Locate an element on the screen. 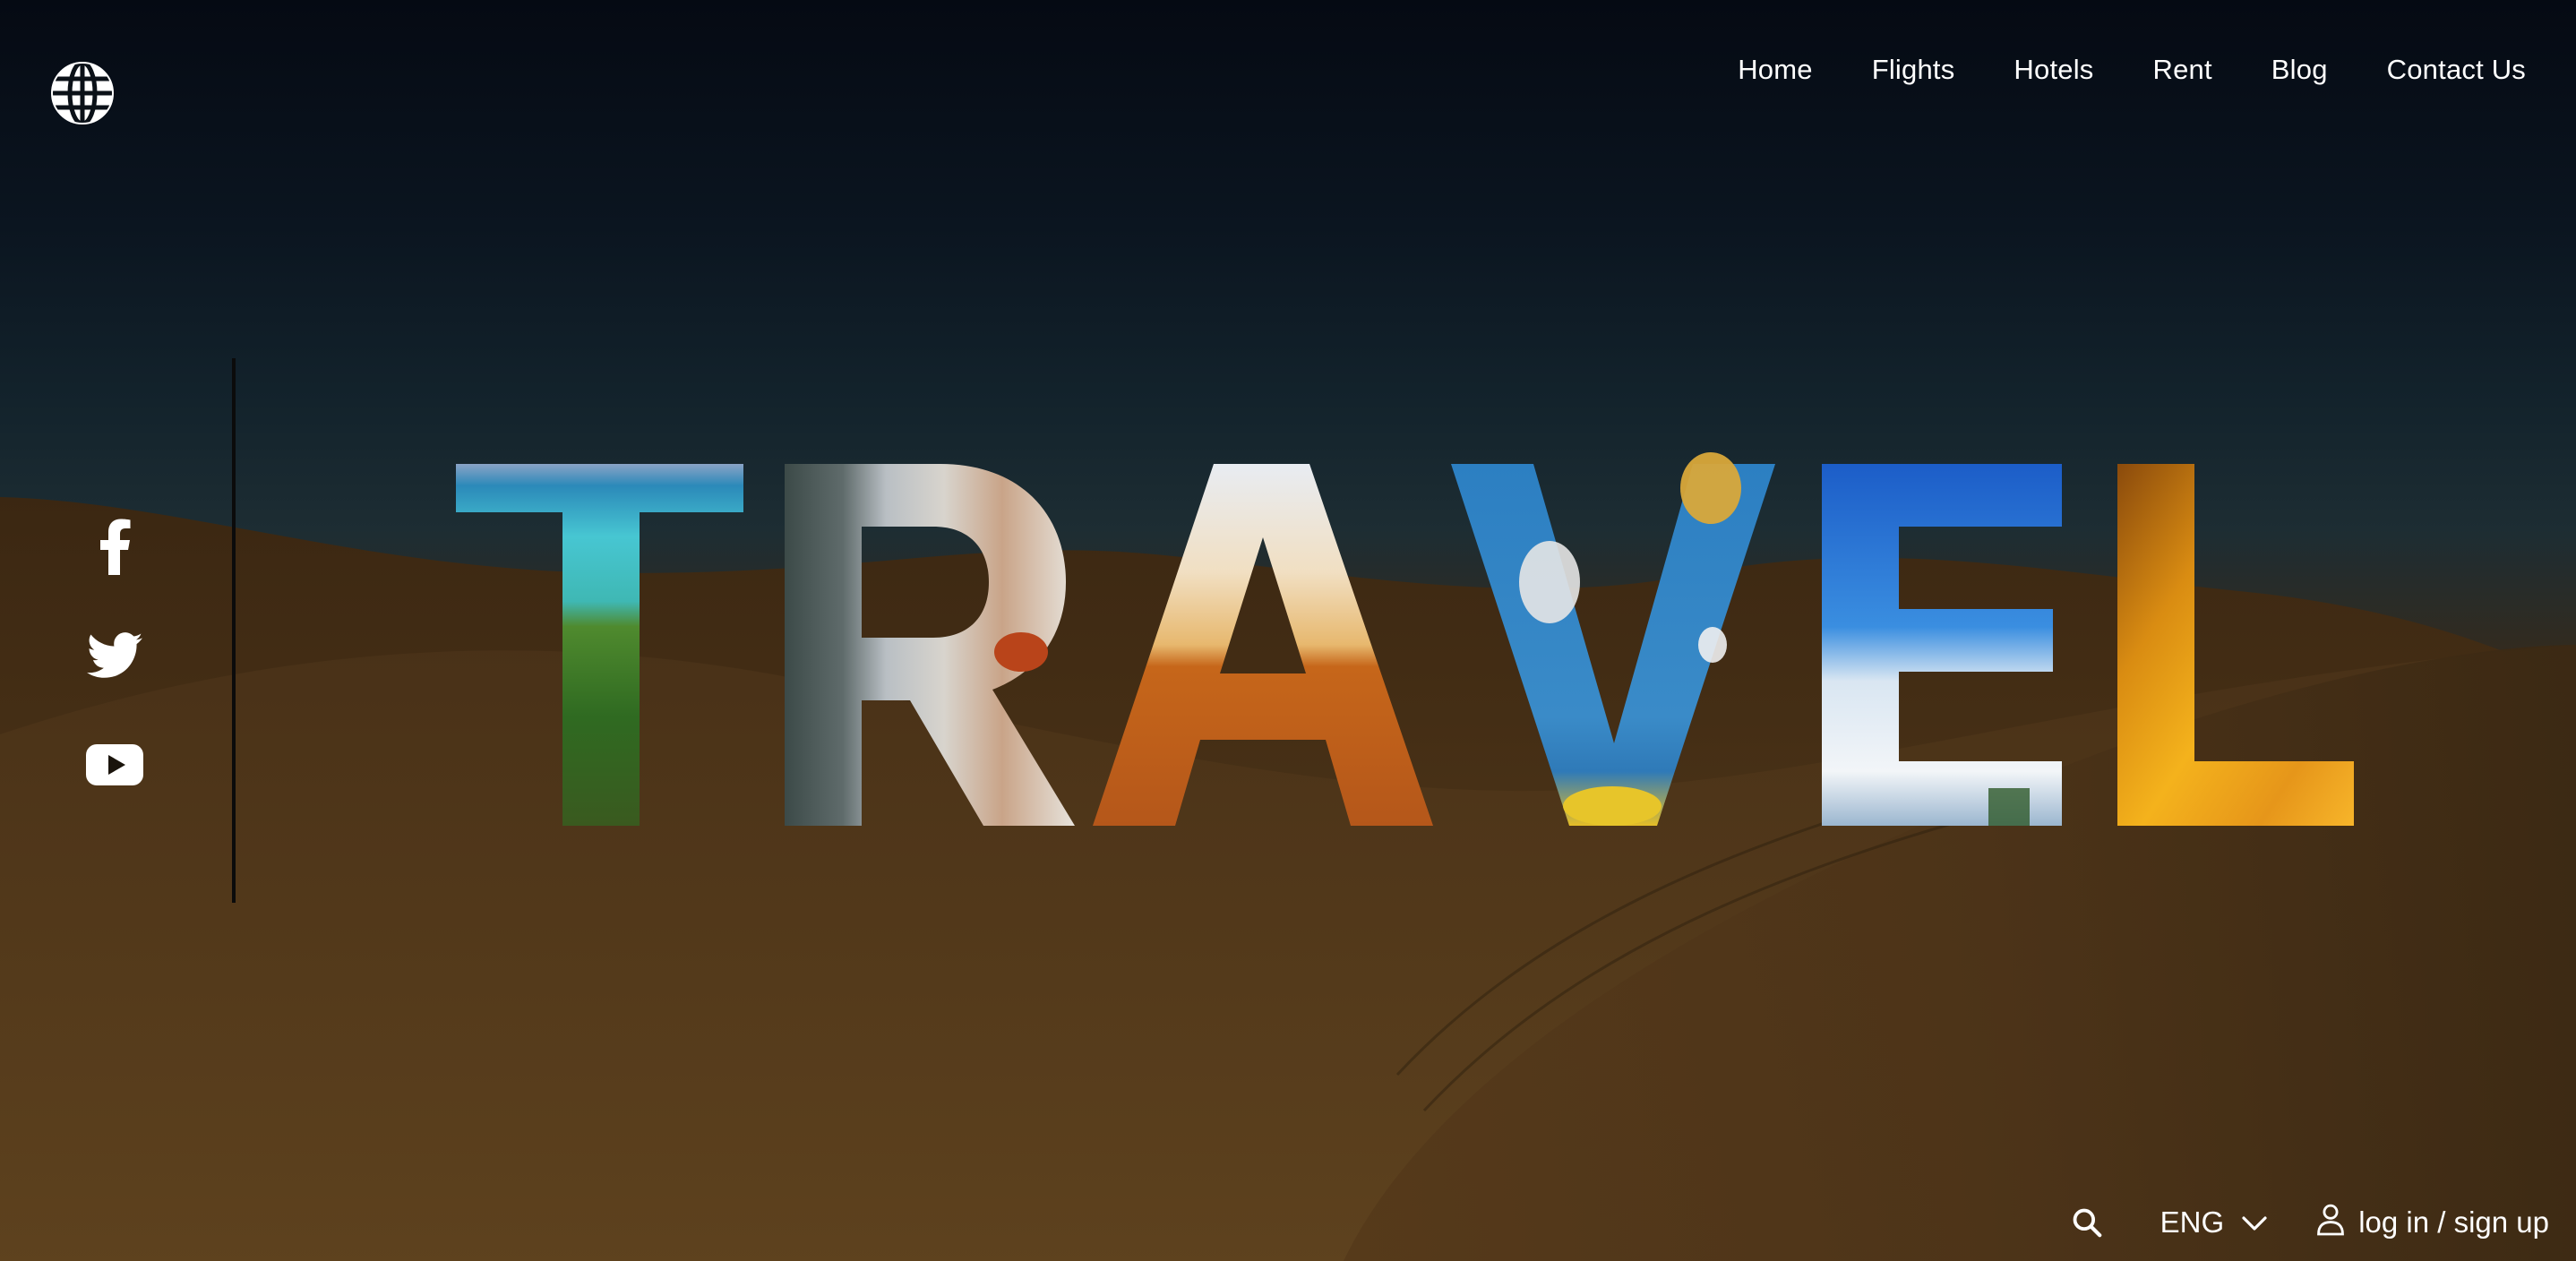  bottom-toolbar: ENG log in / sign up is located at coordinates (2308, 1222).